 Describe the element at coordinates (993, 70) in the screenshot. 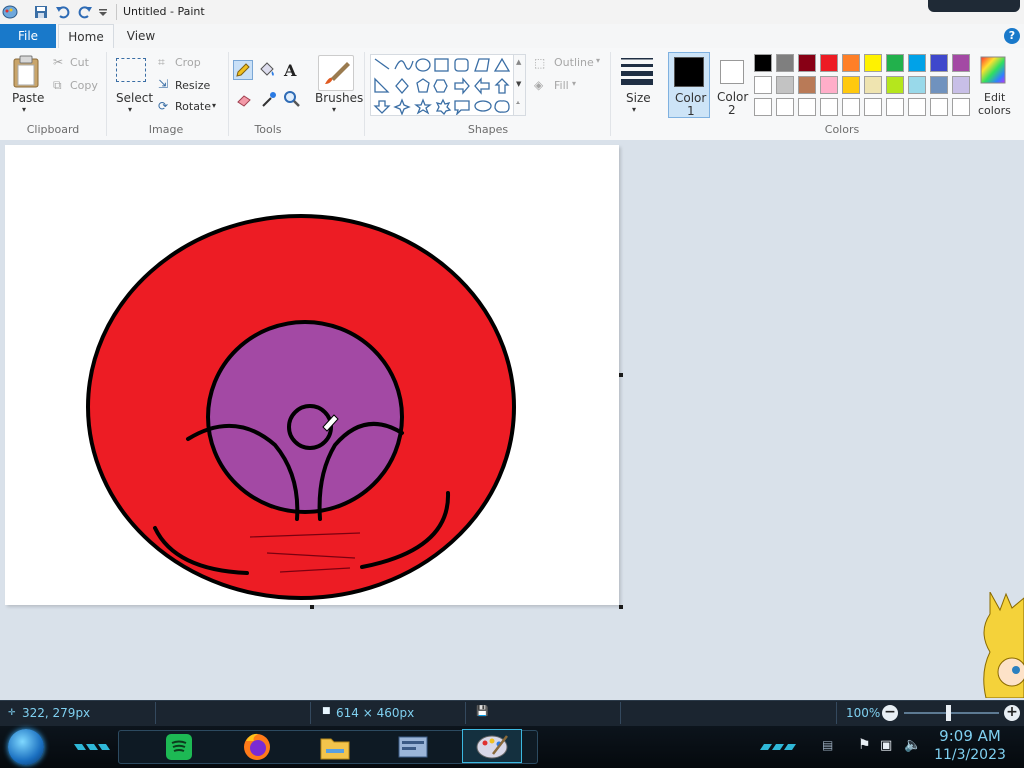

I see `edit-colors-icon` at that location.